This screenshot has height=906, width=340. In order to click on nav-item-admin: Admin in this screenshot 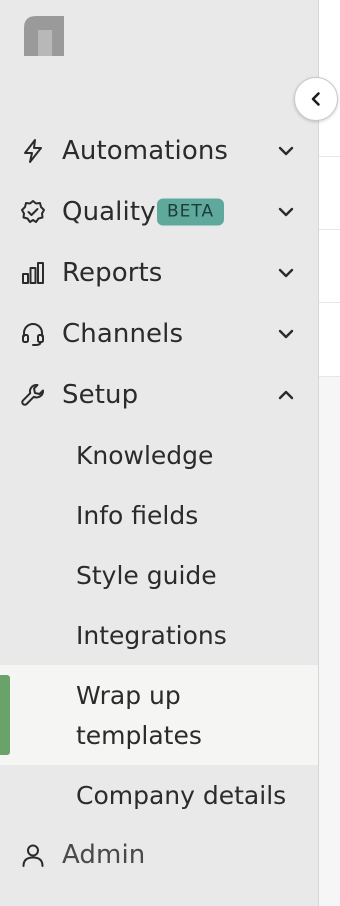, I will do `click(159, 855)`.